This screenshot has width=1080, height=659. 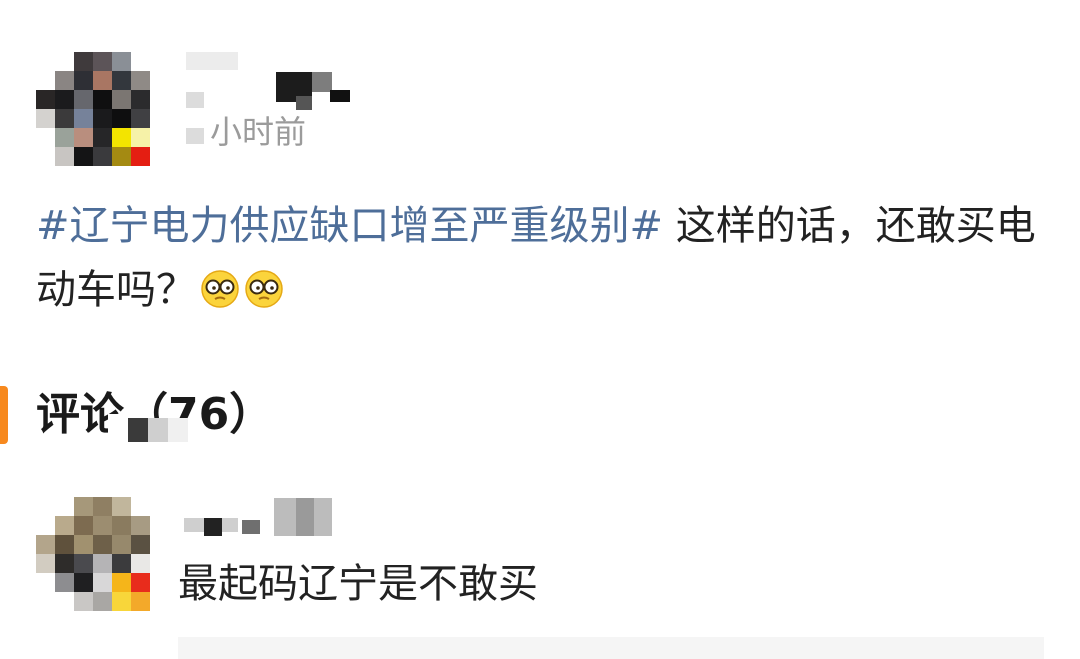 I want to click on reply-preview-box, so click(x=611, y=648).